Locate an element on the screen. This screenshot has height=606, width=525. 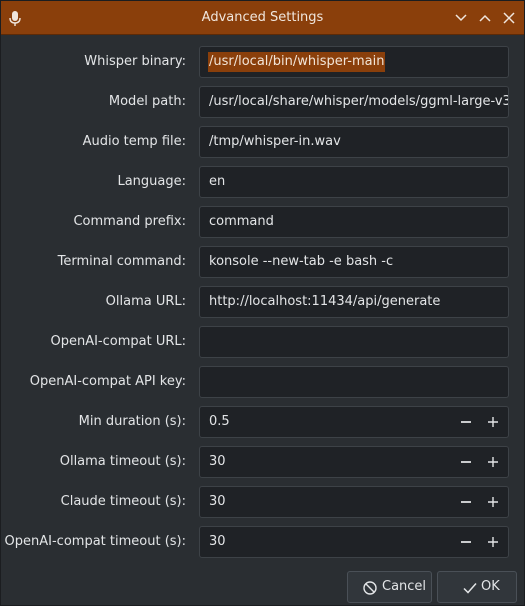
claude-timeout-decrement-button is located at coordinates (466, 502).